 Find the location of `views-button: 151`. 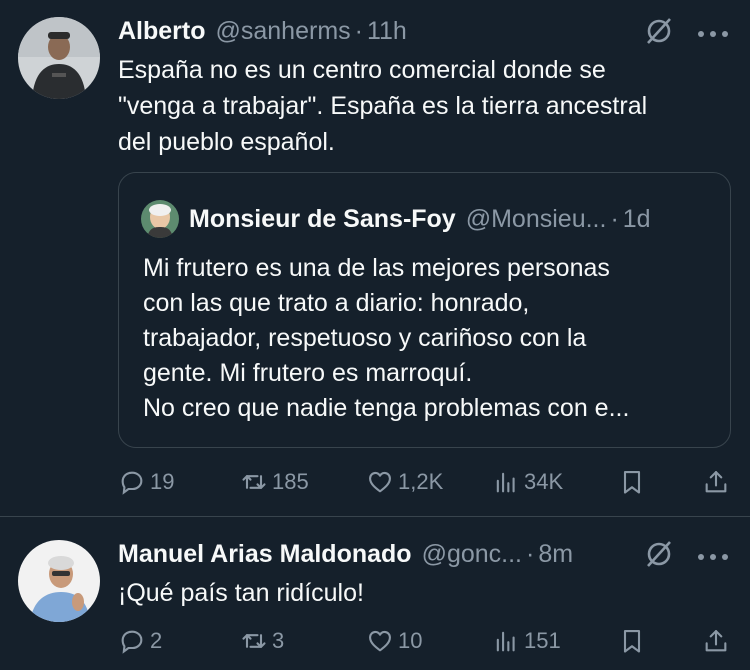

views-button: 151 is located at coordinates (526, 641).